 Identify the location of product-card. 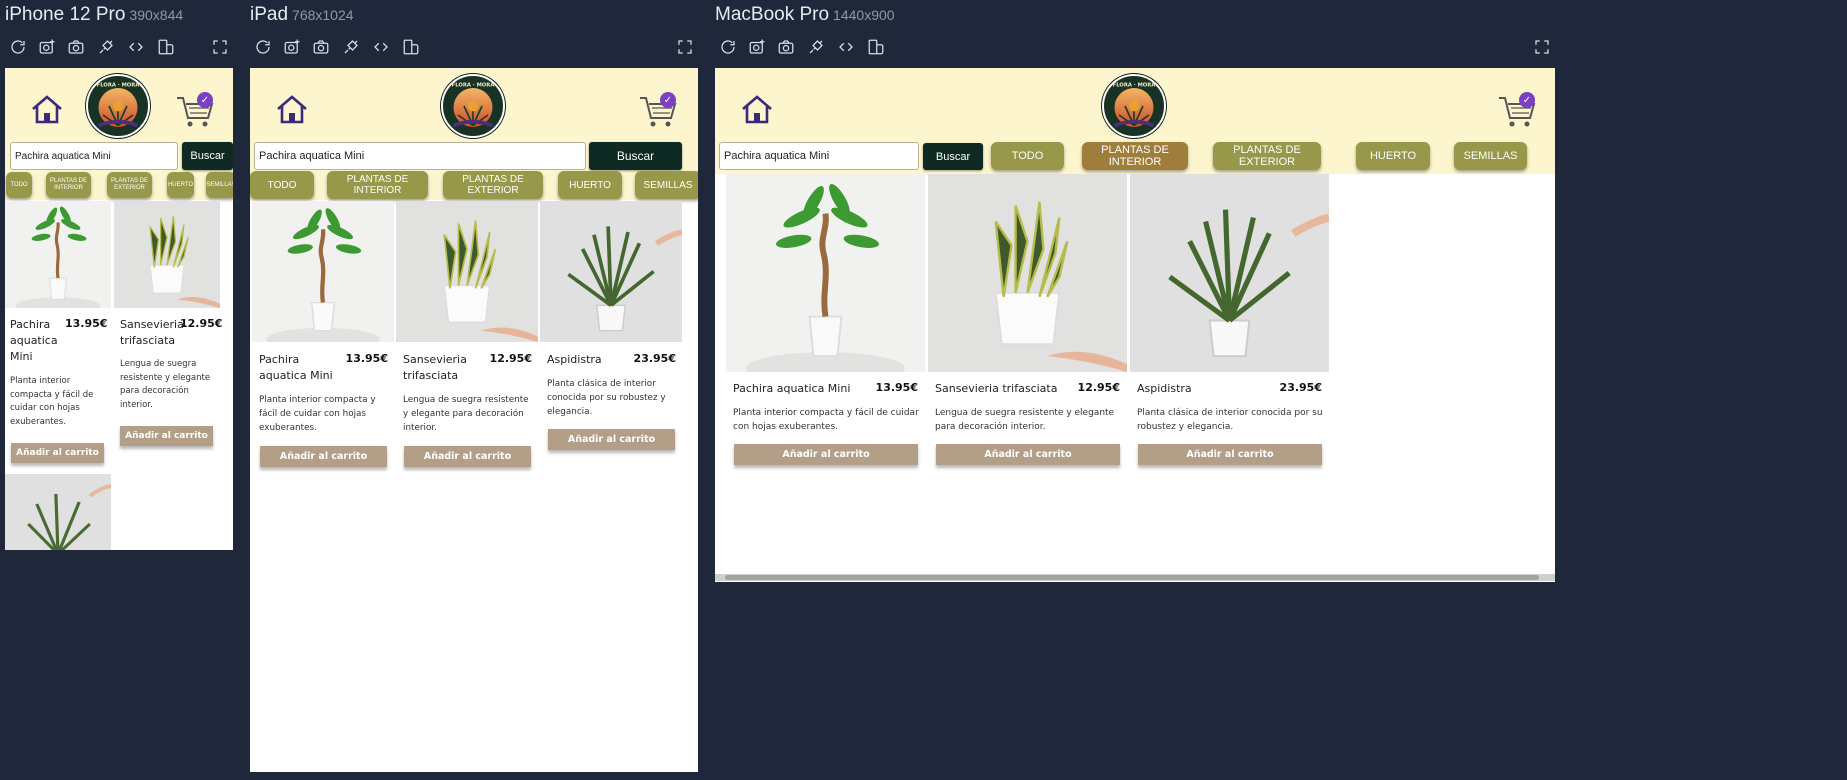
(58, 512).